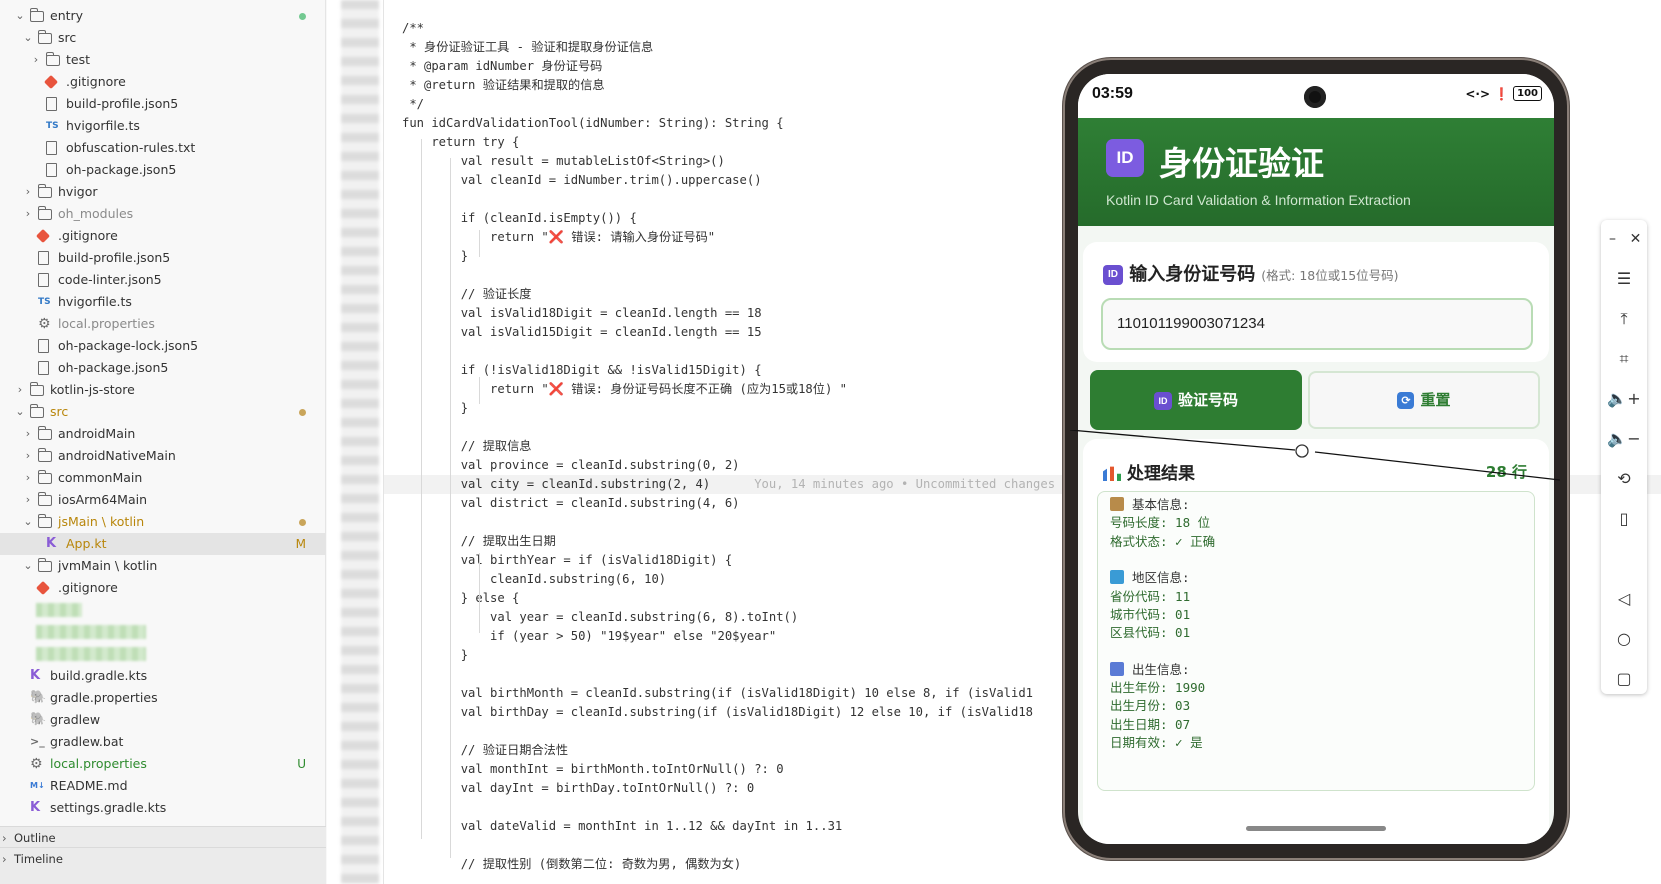 This screenshot has height=884, width=1661. What do you see at coordinates (1624, 599) in the screenshot?
I see `back-icon: ◁` at bounding box center [1624, 599].